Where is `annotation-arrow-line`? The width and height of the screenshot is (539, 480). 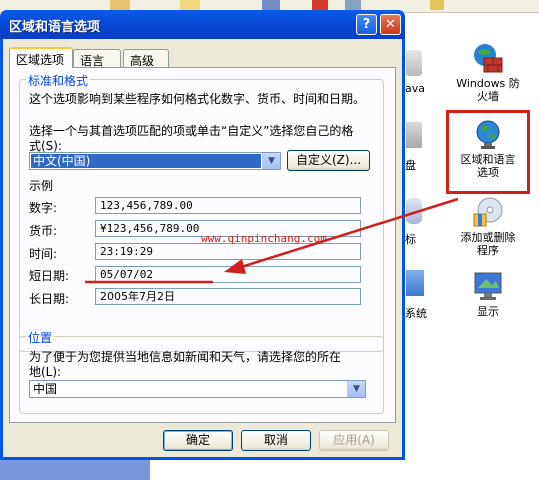 annotation-arrow-line is located at coordinates (348, 233).